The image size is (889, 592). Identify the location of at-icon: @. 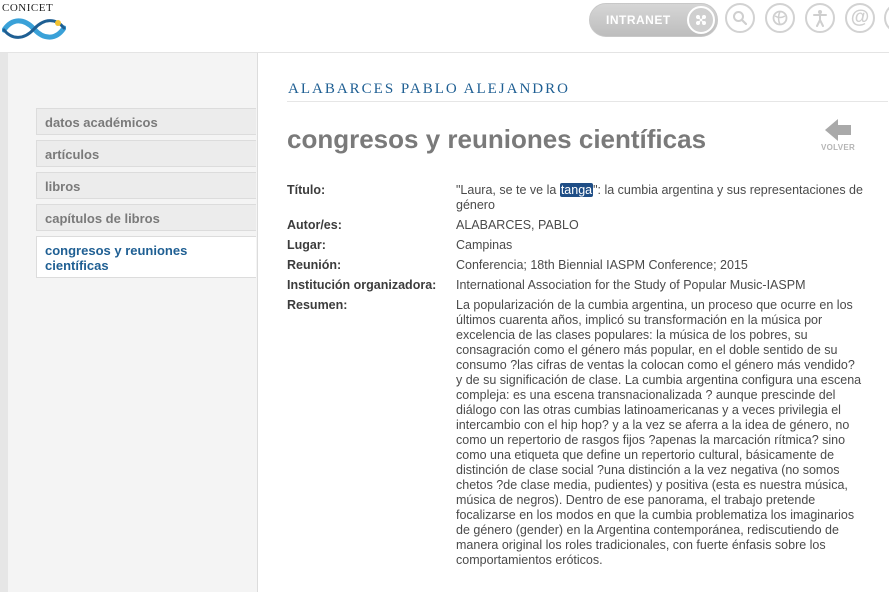
(860, 18).